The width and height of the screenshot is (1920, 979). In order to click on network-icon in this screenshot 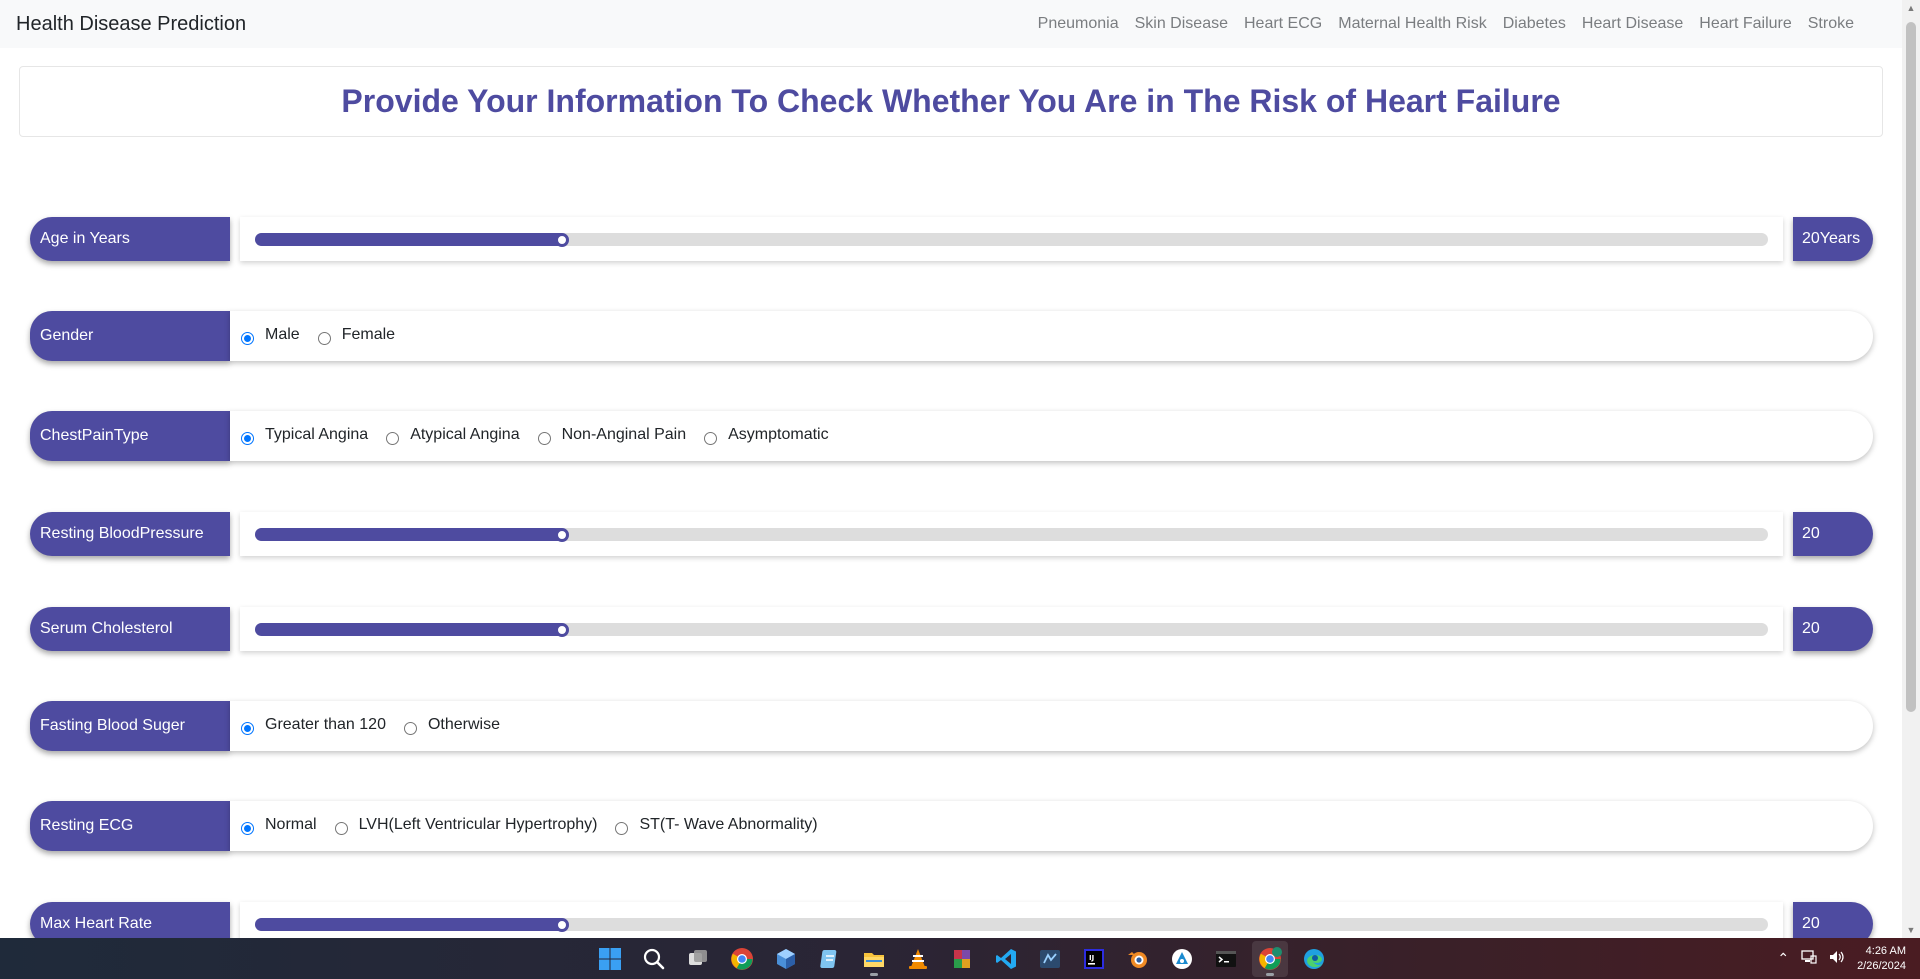, I will do `click(1809, 958)`.